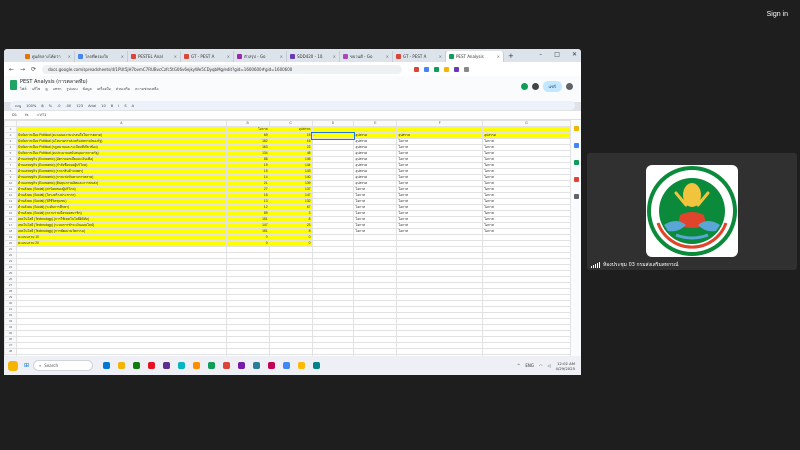  What do you see at coordinates (63, 365) in the screenshot?
I see `taskbar-search: ⌕ Search` at bounding box center [63, 365].